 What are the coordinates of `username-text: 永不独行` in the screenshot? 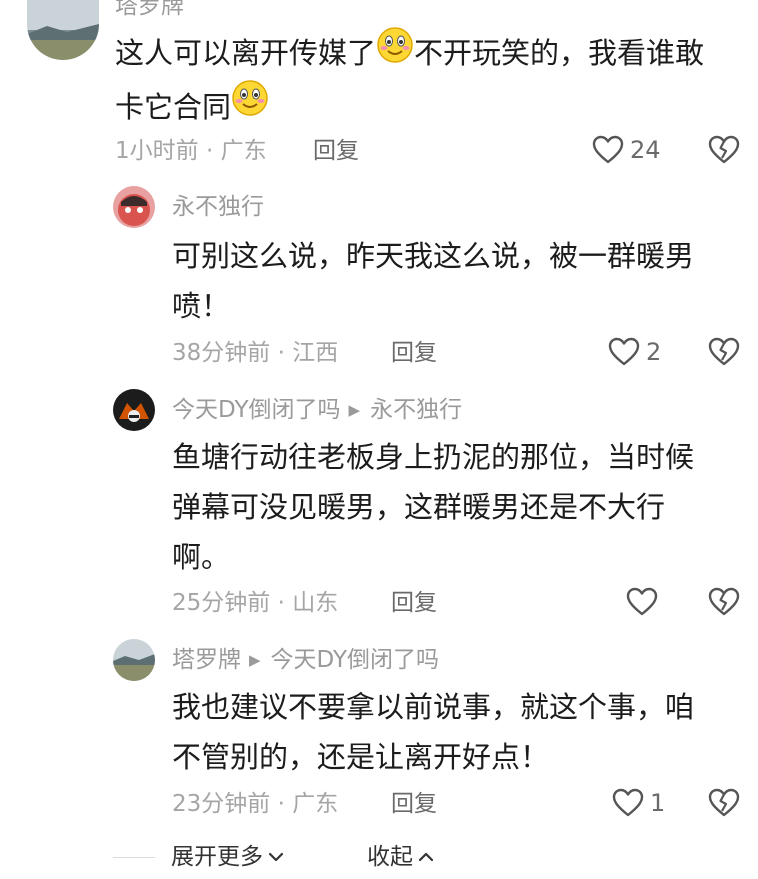 It's located at (218, 207).